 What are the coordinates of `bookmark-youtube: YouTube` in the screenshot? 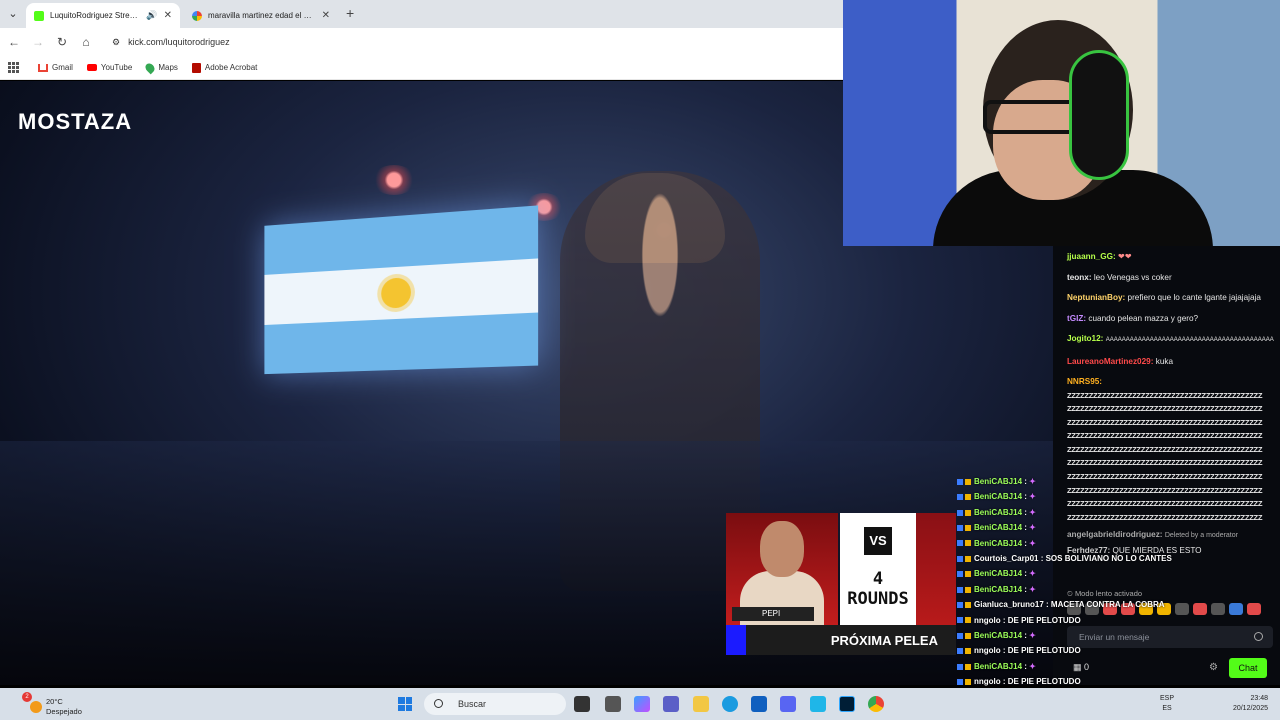 It's located at (109, 67).